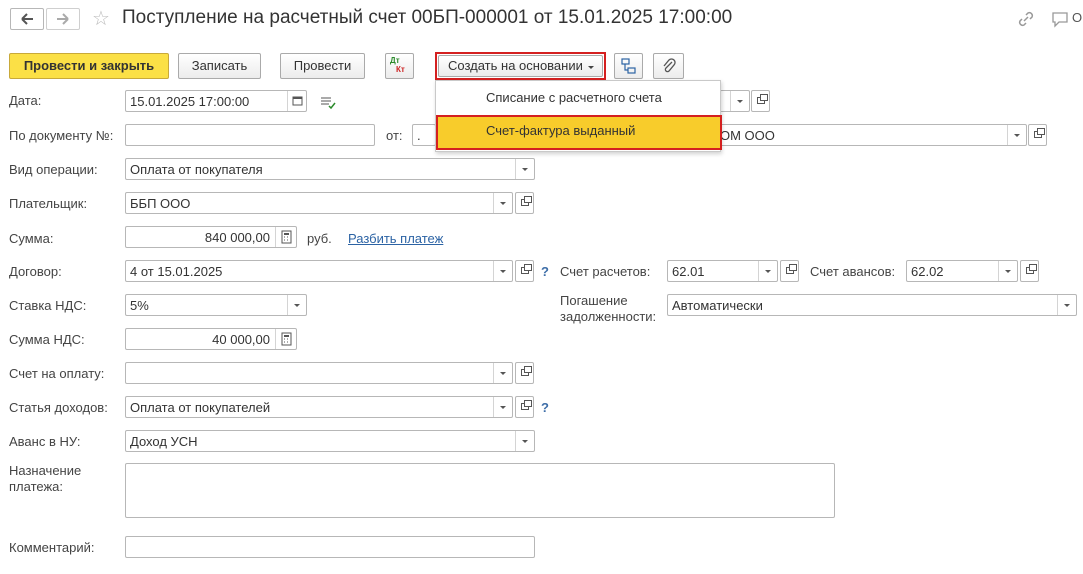 This screenshot has width=1083, height=574. I want to click on vat-sum-input: 40 000,00, so click(211, 339).